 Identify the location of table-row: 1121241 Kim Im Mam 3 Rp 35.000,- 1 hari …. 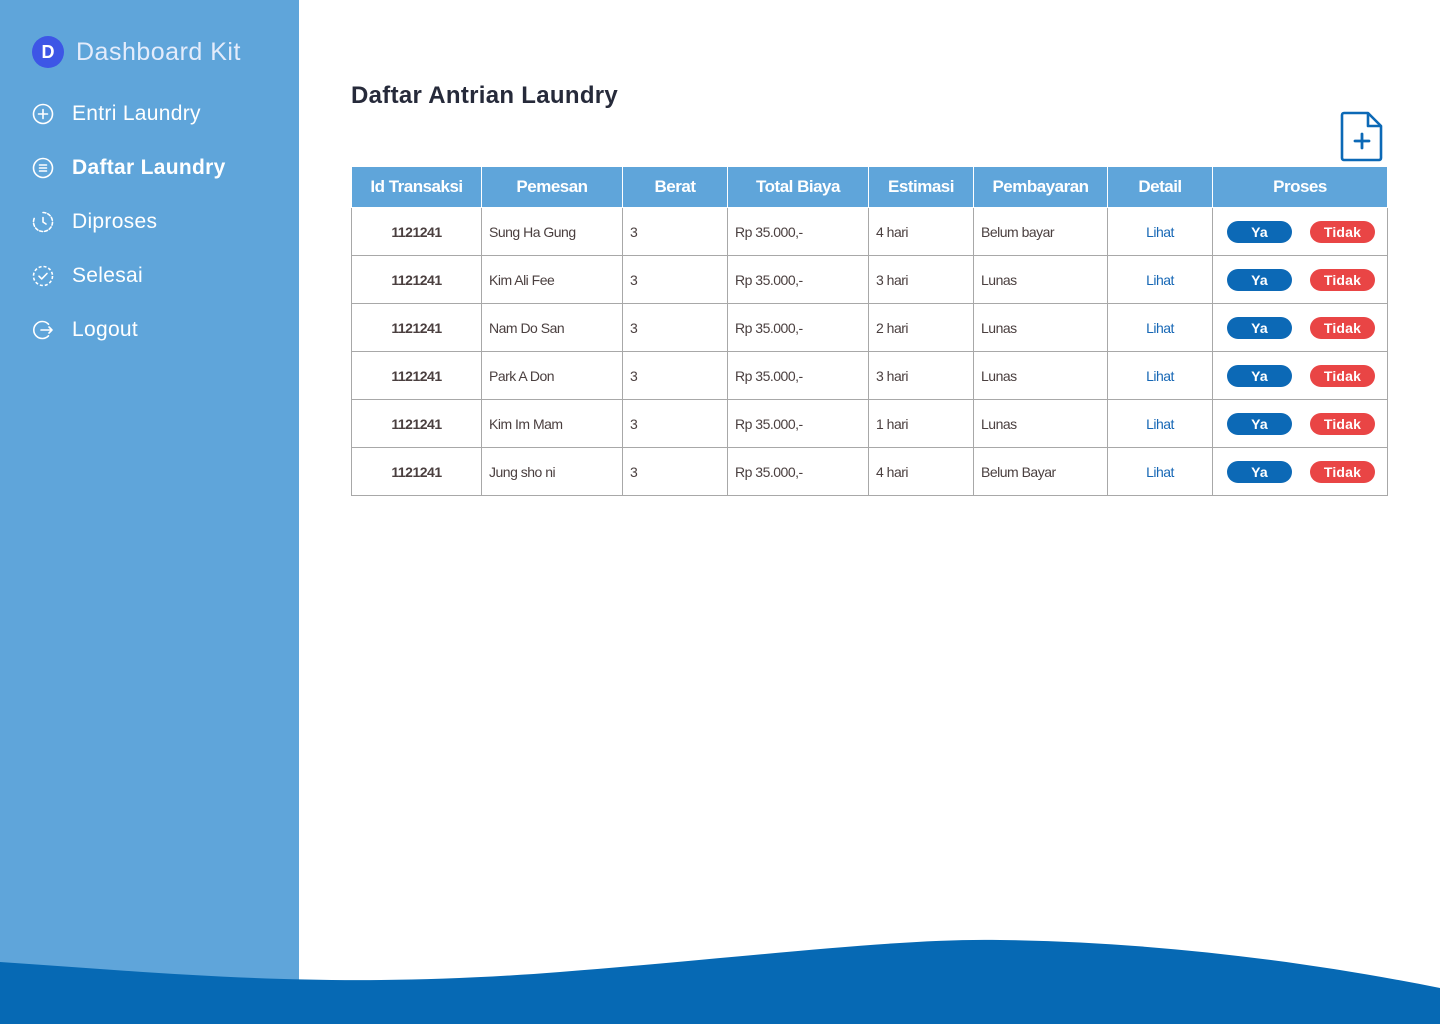
(869, 423).